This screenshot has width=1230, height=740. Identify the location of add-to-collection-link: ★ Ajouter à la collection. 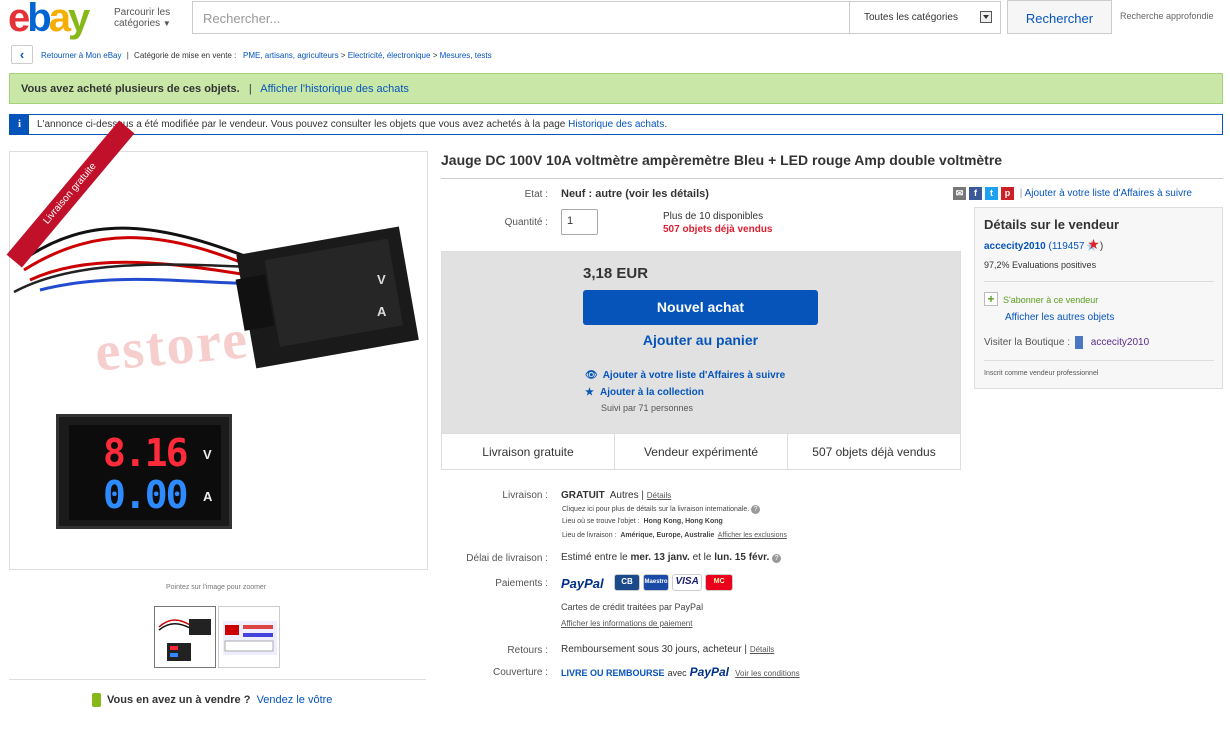
(644, 392).